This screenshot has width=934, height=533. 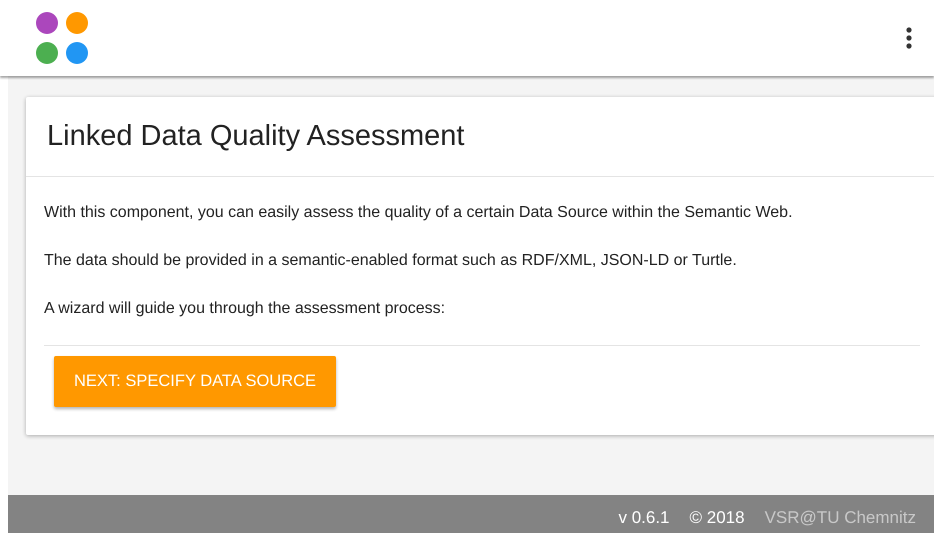 What do you see at coordinates (62, 38) in the screenshot?
I see `logo-icon` at bounding box center [62, 38].